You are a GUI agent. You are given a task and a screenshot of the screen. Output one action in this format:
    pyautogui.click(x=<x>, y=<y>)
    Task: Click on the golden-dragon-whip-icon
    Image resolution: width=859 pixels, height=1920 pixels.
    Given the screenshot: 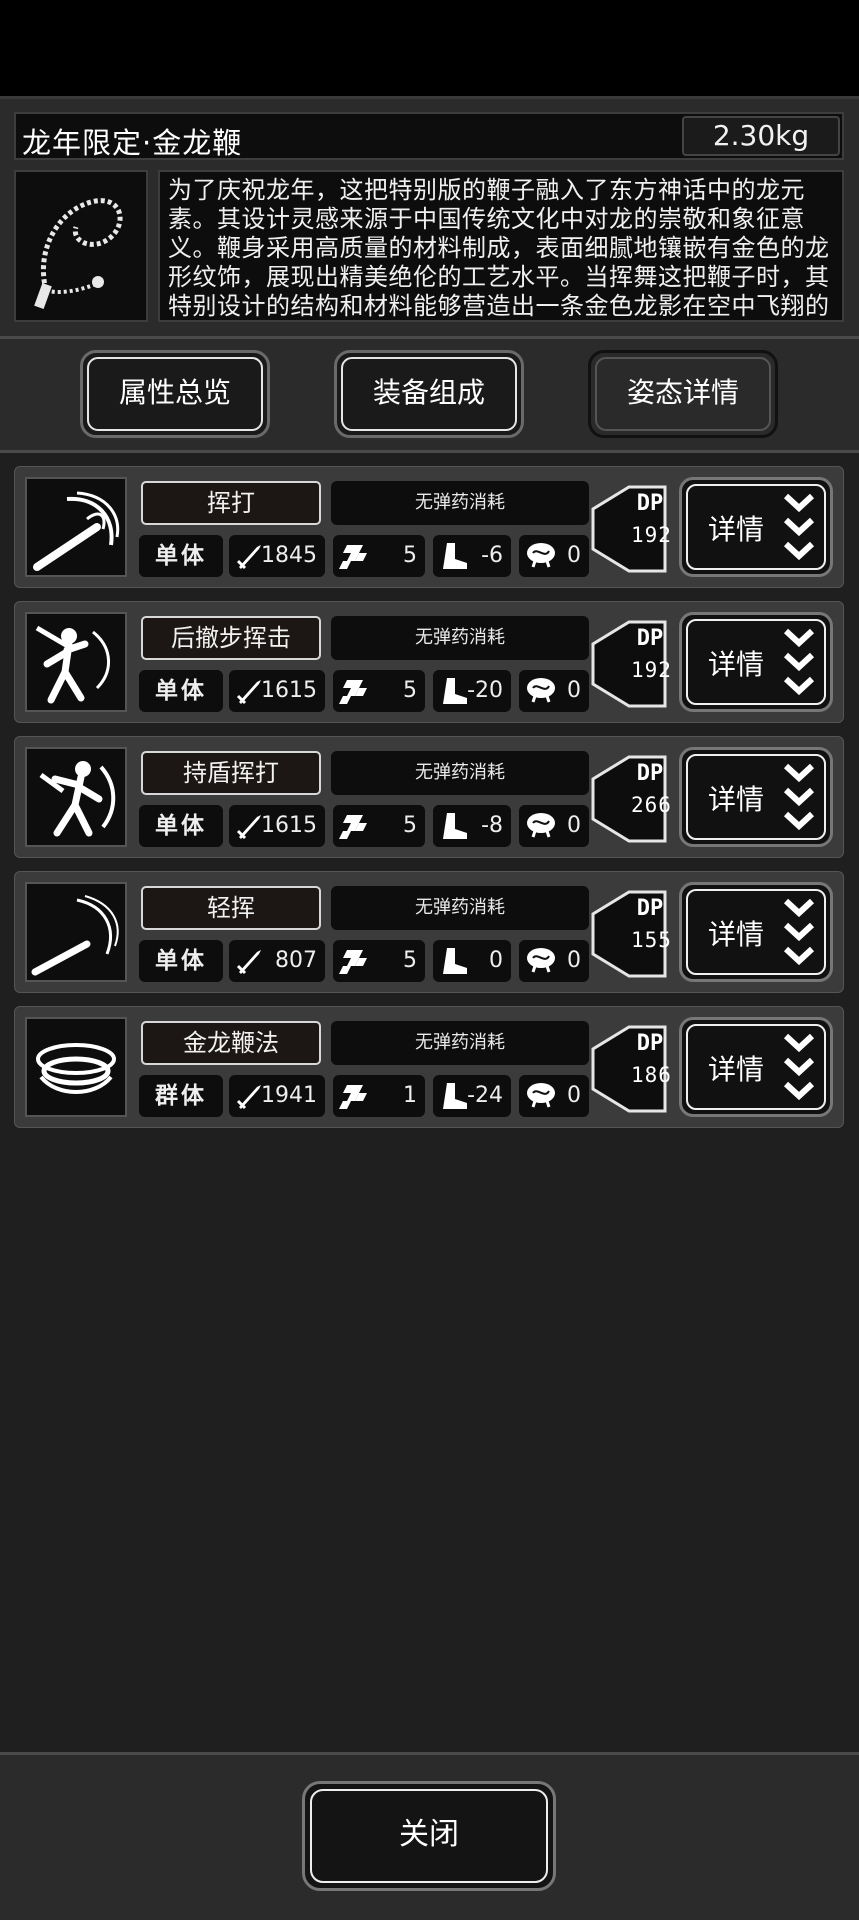 What is the action you would take?
    pyautogui.click(x=78, y=253)
    